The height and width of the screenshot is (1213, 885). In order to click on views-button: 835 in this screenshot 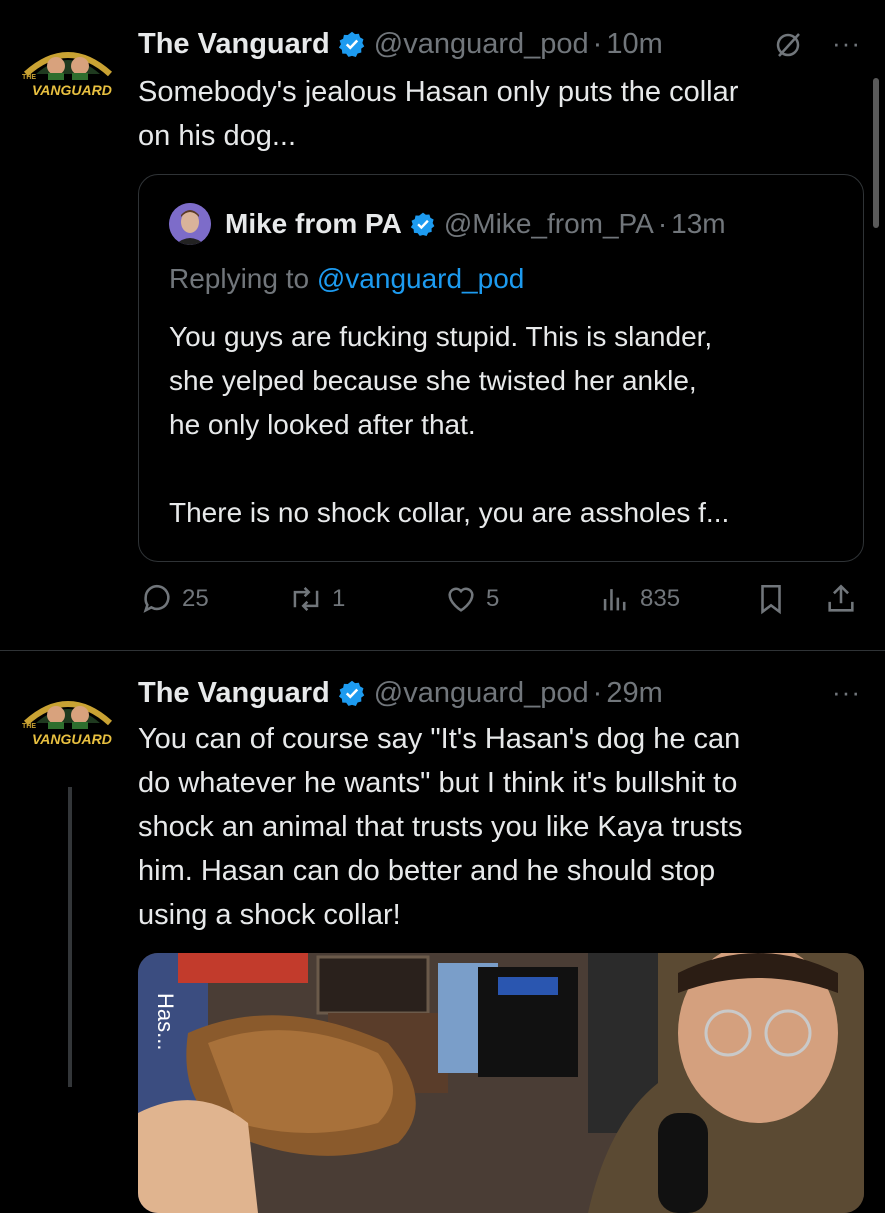, I will do `click(639, 599)`.